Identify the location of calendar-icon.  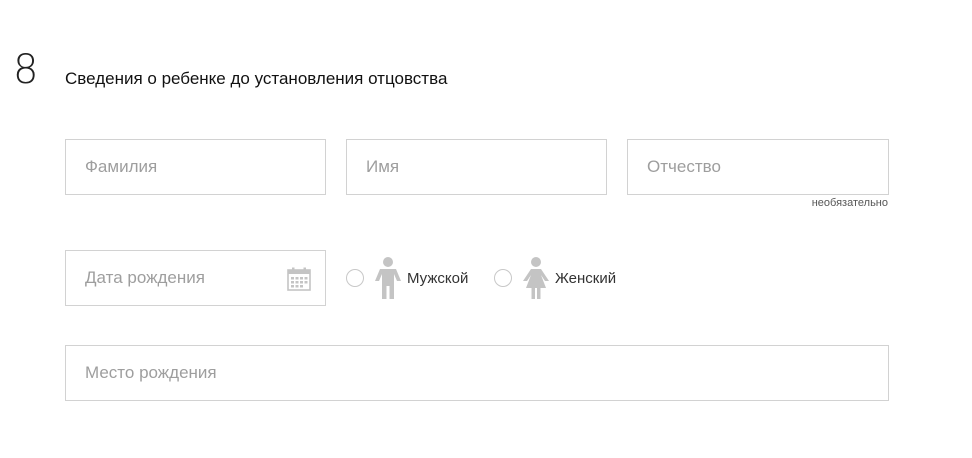
(299, 279).